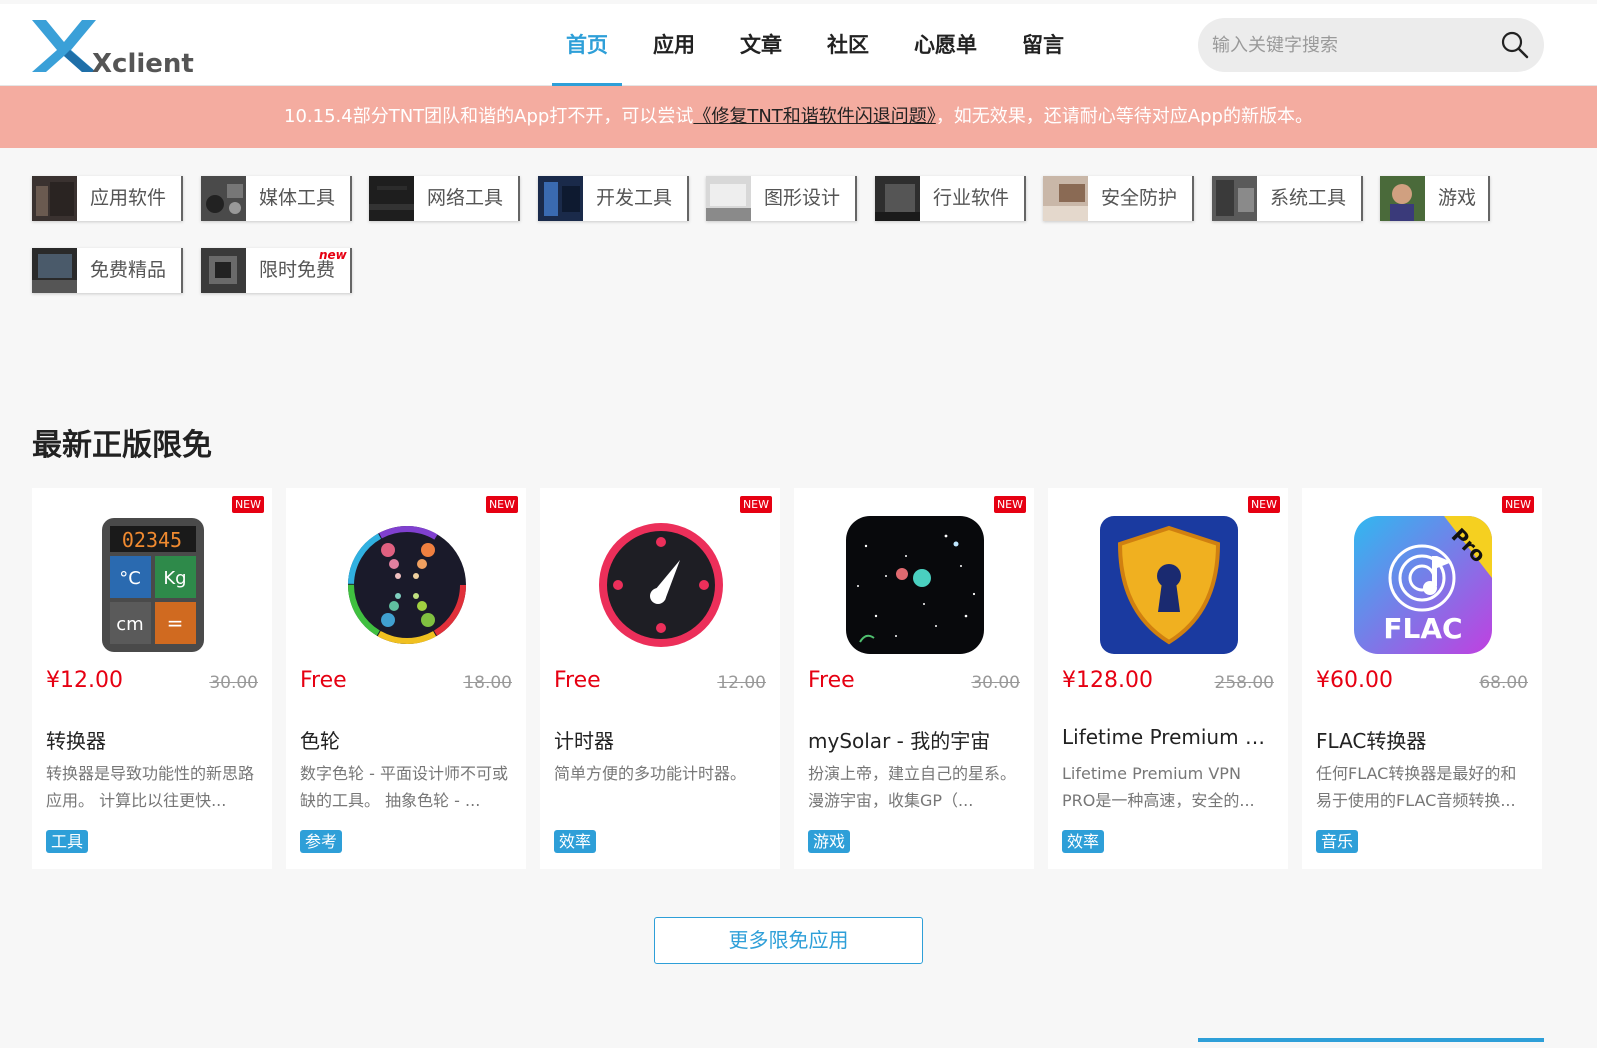  What do you see at coordinates (674, 45) in the screenshot?
I see `nav-item-apps: 应用` at bounding box center [674, 45].